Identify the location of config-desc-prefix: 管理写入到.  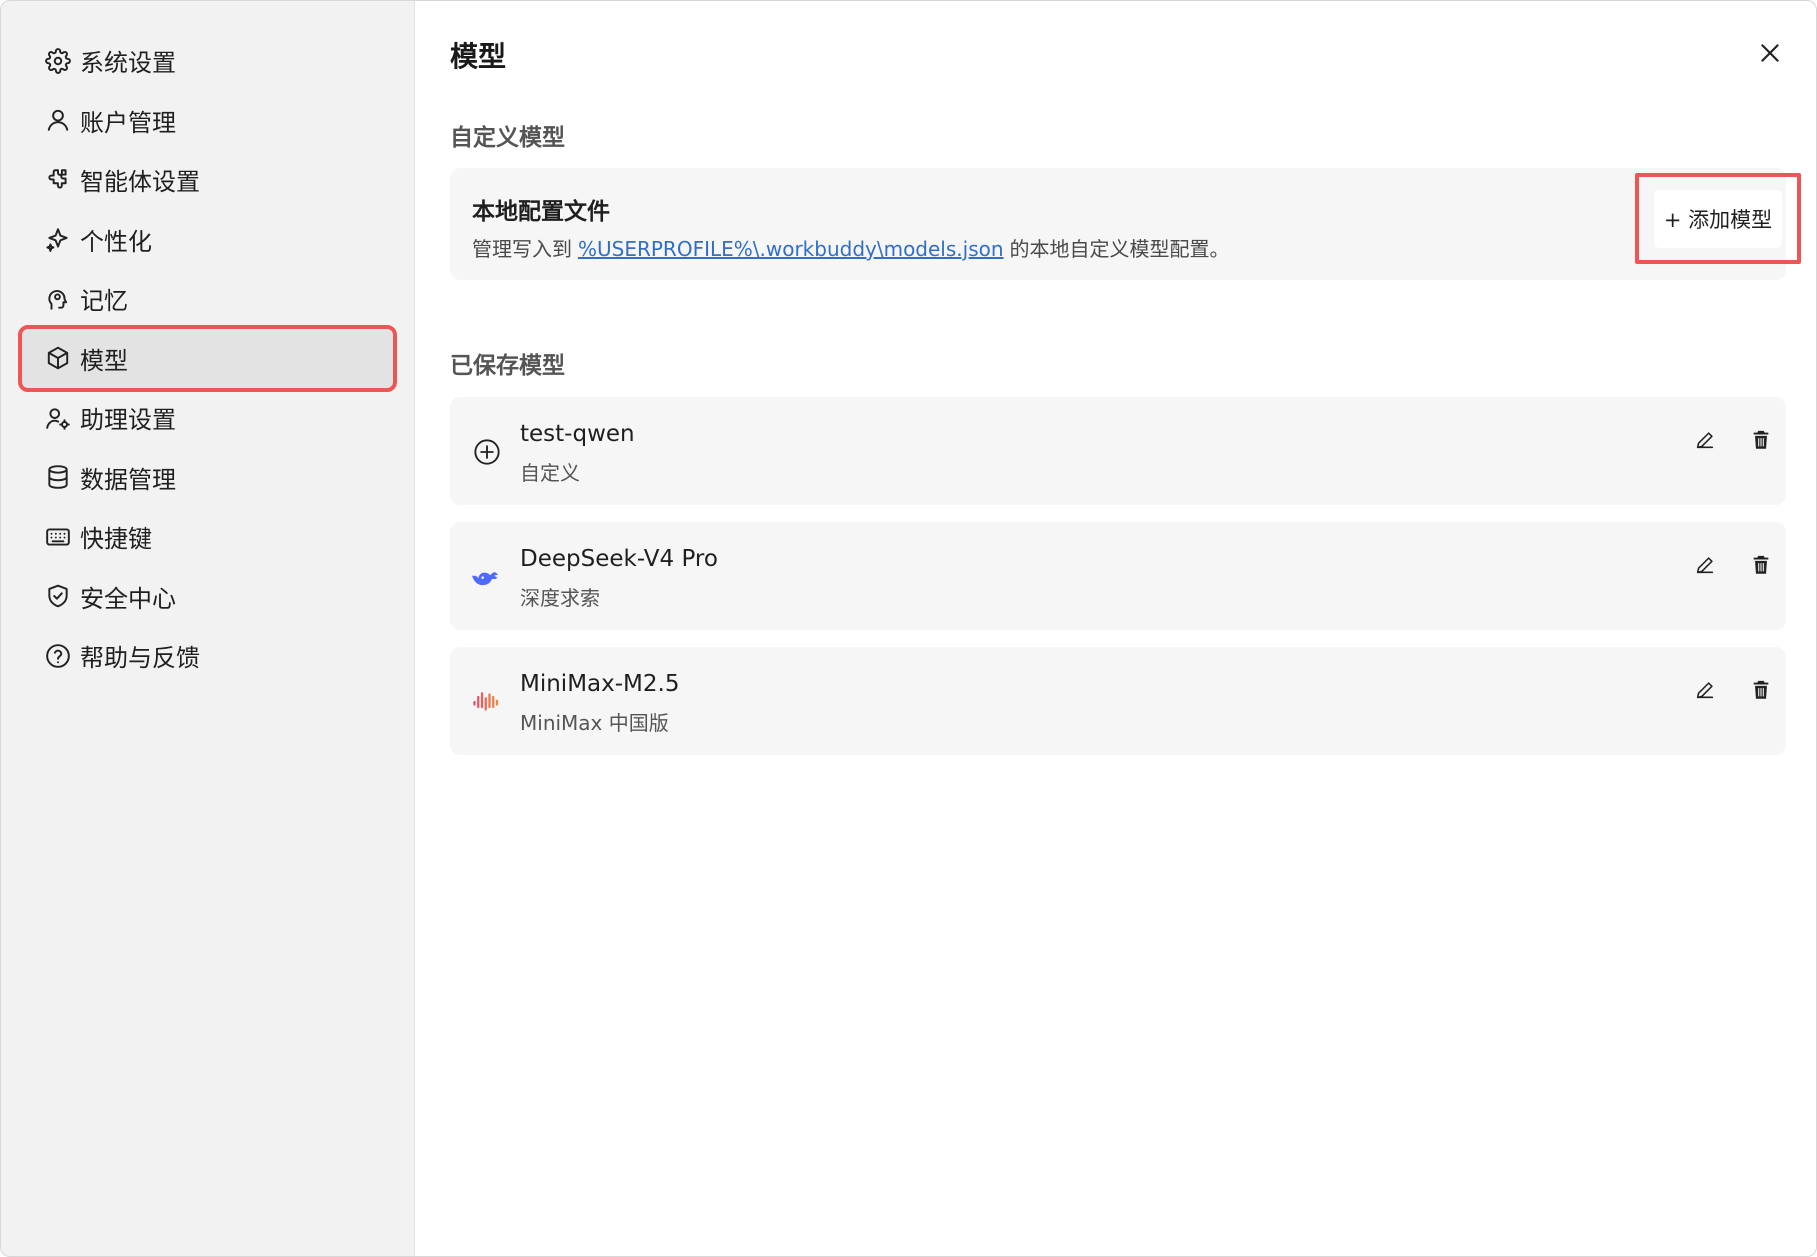
(522, 249).